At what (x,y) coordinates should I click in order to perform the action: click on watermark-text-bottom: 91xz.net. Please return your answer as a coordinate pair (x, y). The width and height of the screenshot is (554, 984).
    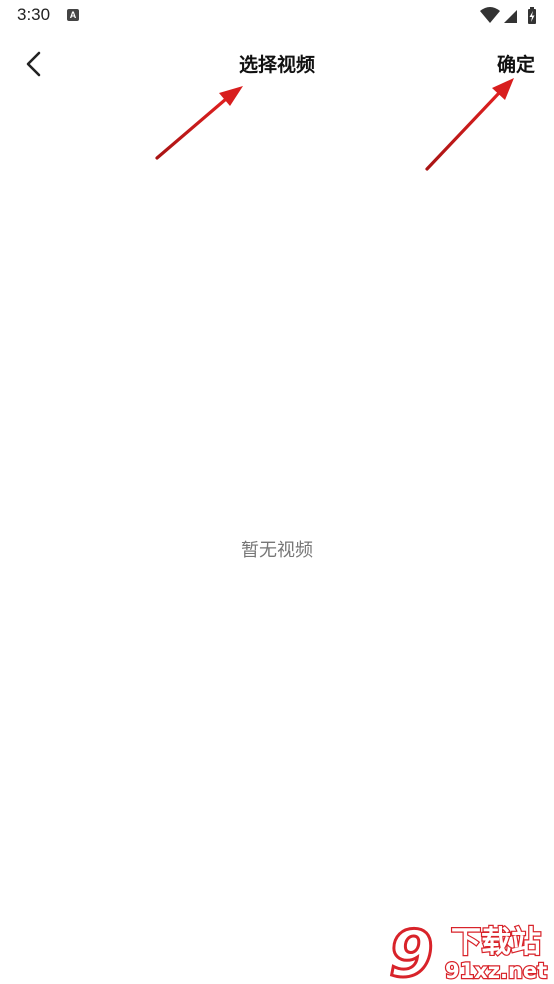
    Looking at the image, I should click on (496, 971).